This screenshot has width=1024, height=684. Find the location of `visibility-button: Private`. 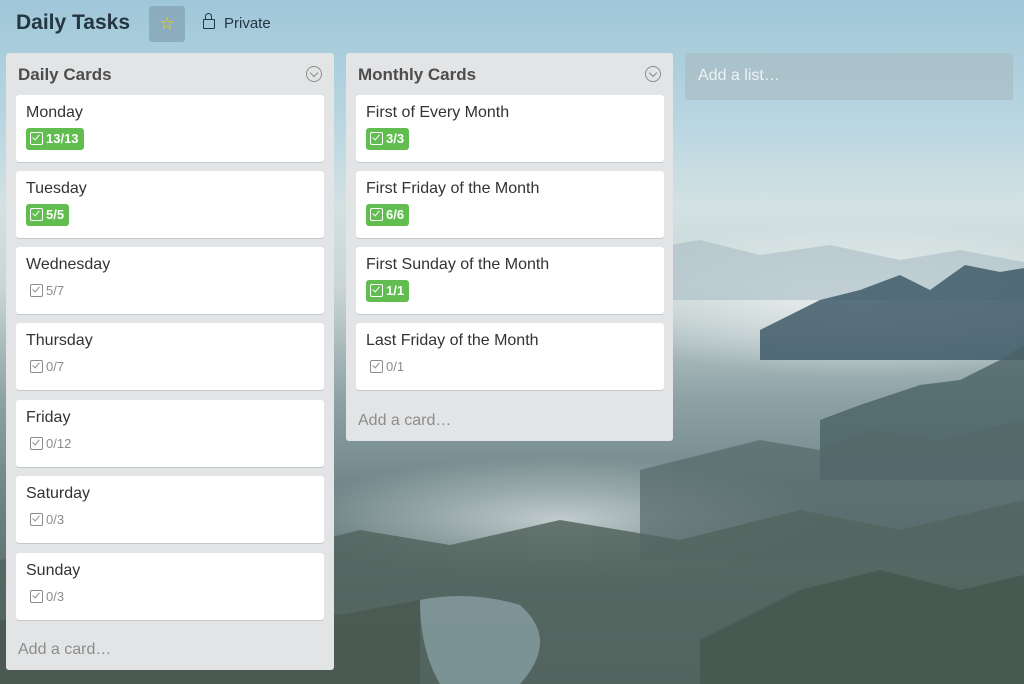

visibility-button: Private is located at coordinates (237, 22).